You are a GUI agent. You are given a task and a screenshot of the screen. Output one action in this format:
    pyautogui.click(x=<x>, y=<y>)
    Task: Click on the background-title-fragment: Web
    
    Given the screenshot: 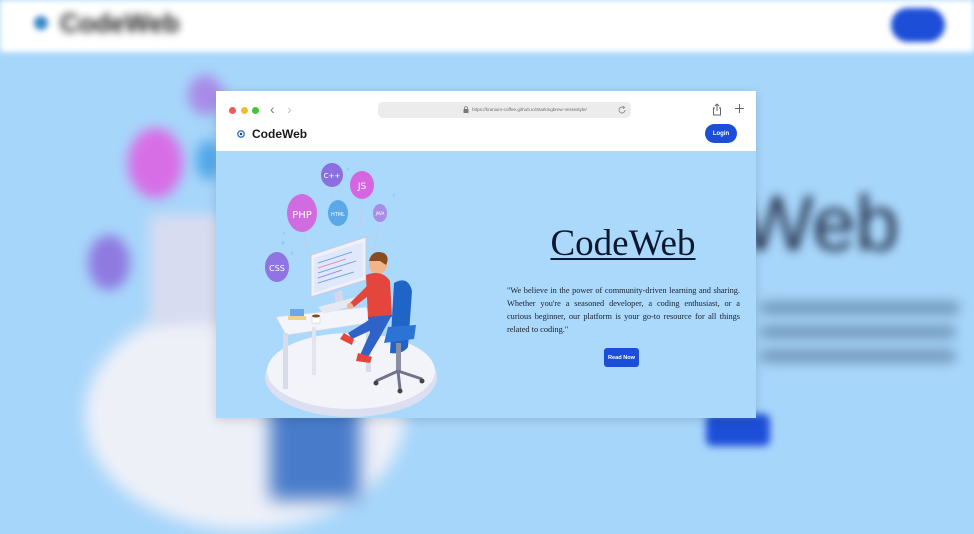 What is the action you would take?
    pyautogui.click(x=819, y=223)
    